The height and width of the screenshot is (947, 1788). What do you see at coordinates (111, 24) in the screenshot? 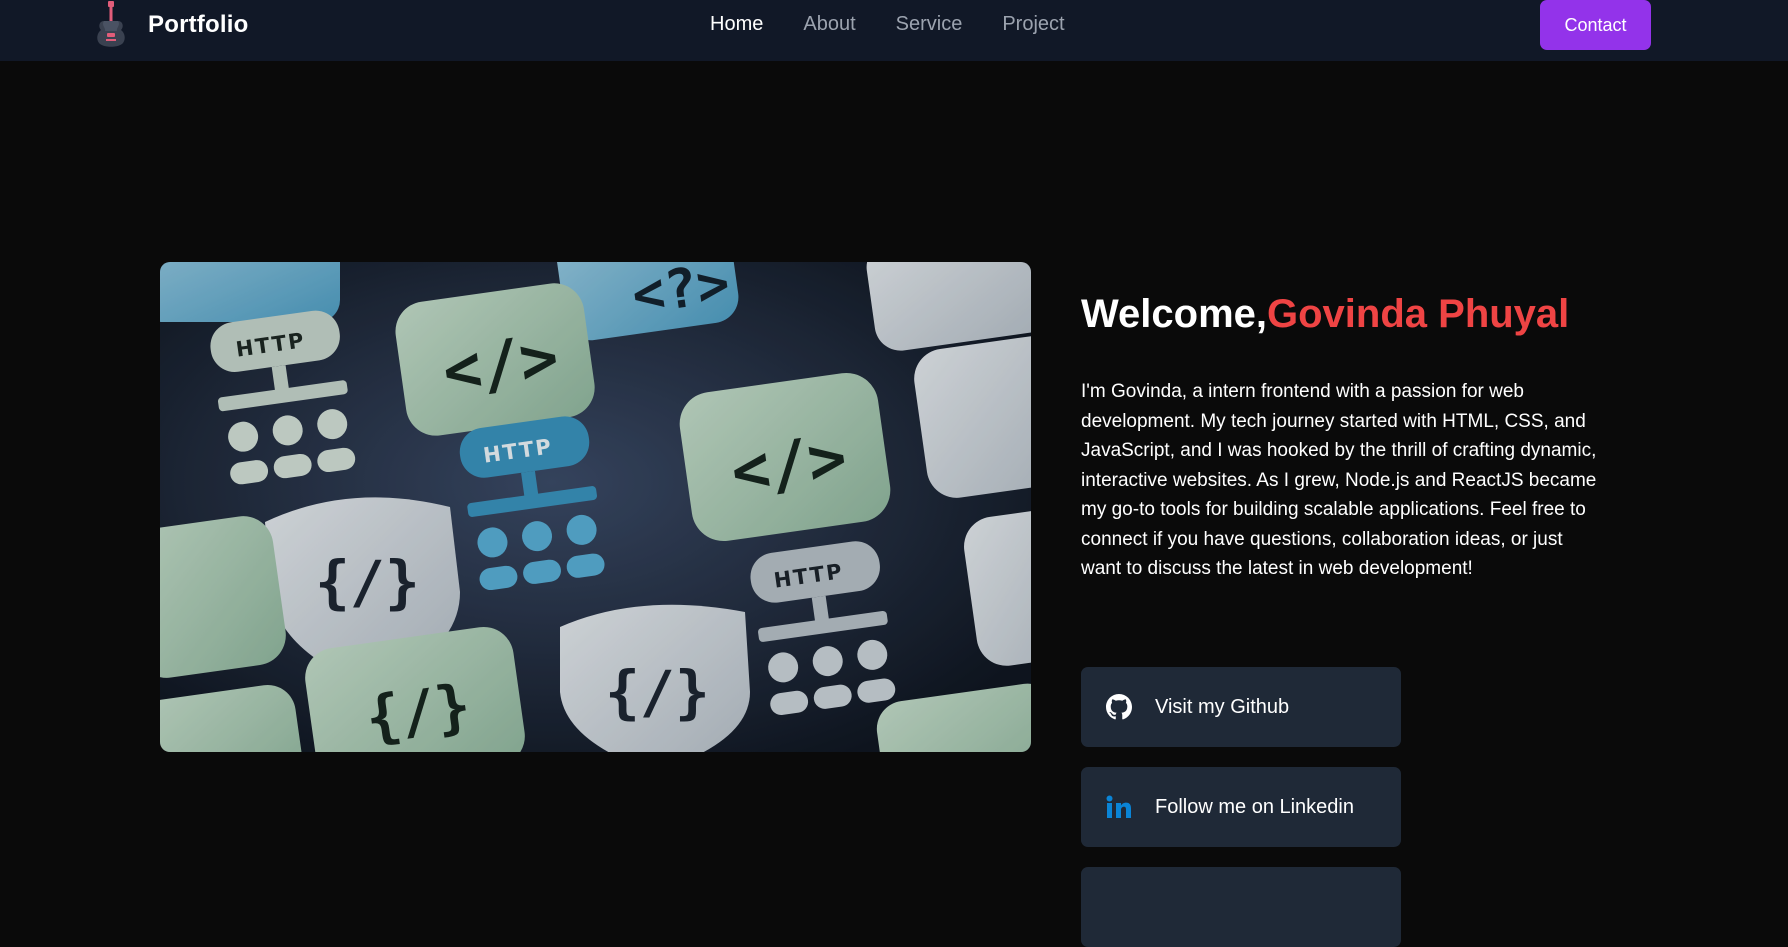
I see `guitar-icon` at bounding box center [111, 24].